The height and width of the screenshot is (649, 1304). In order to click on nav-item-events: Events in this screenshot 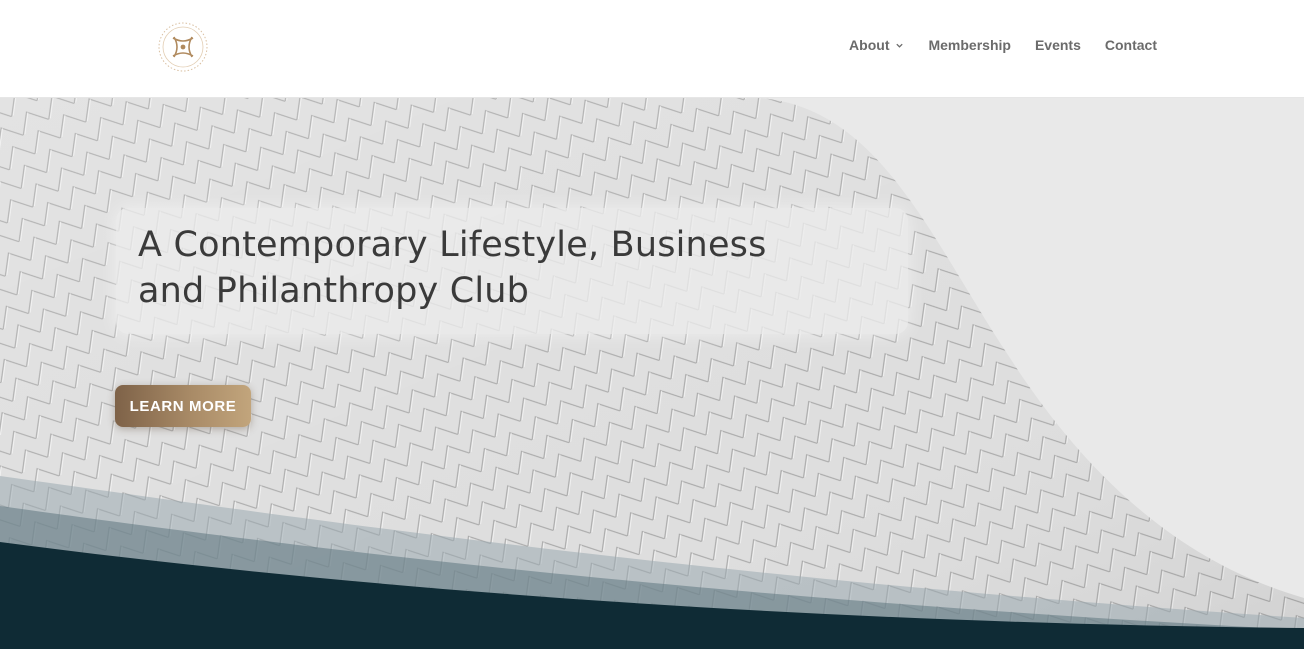, I will do `click(1058, 45)`.